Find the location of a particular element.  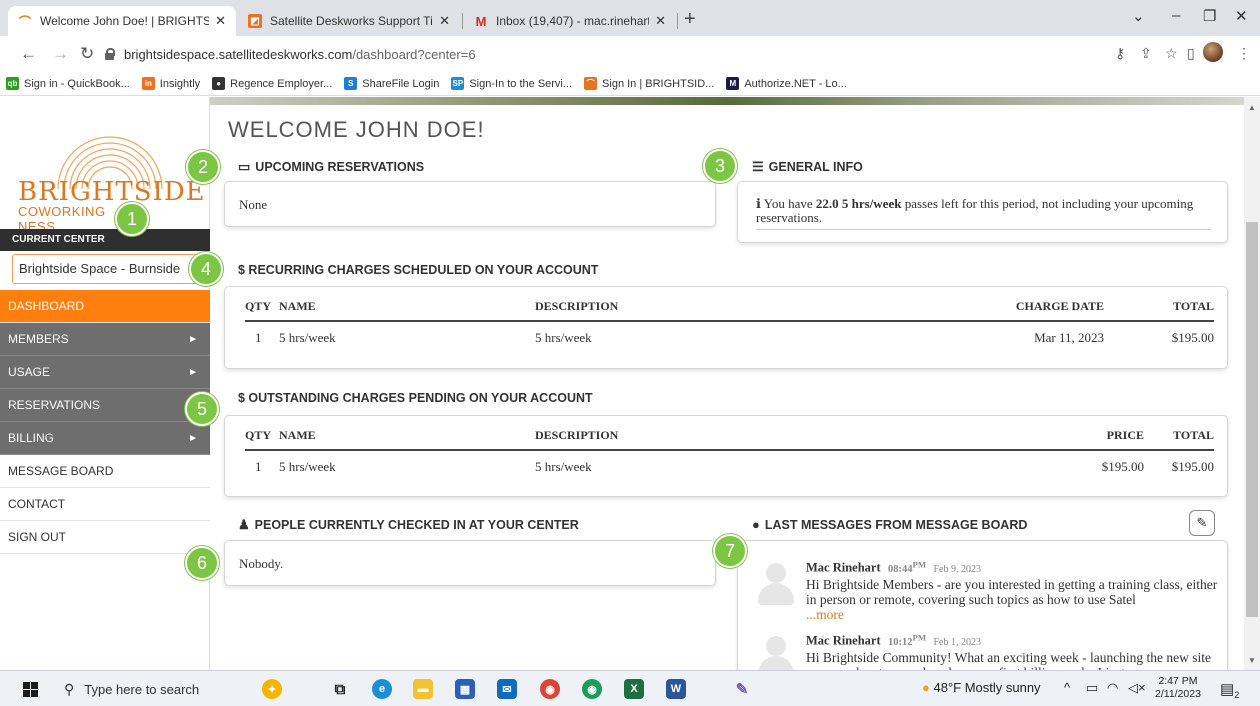

tab-search-chevron-icon: ⌄ is located at coordinates (1138, 16).